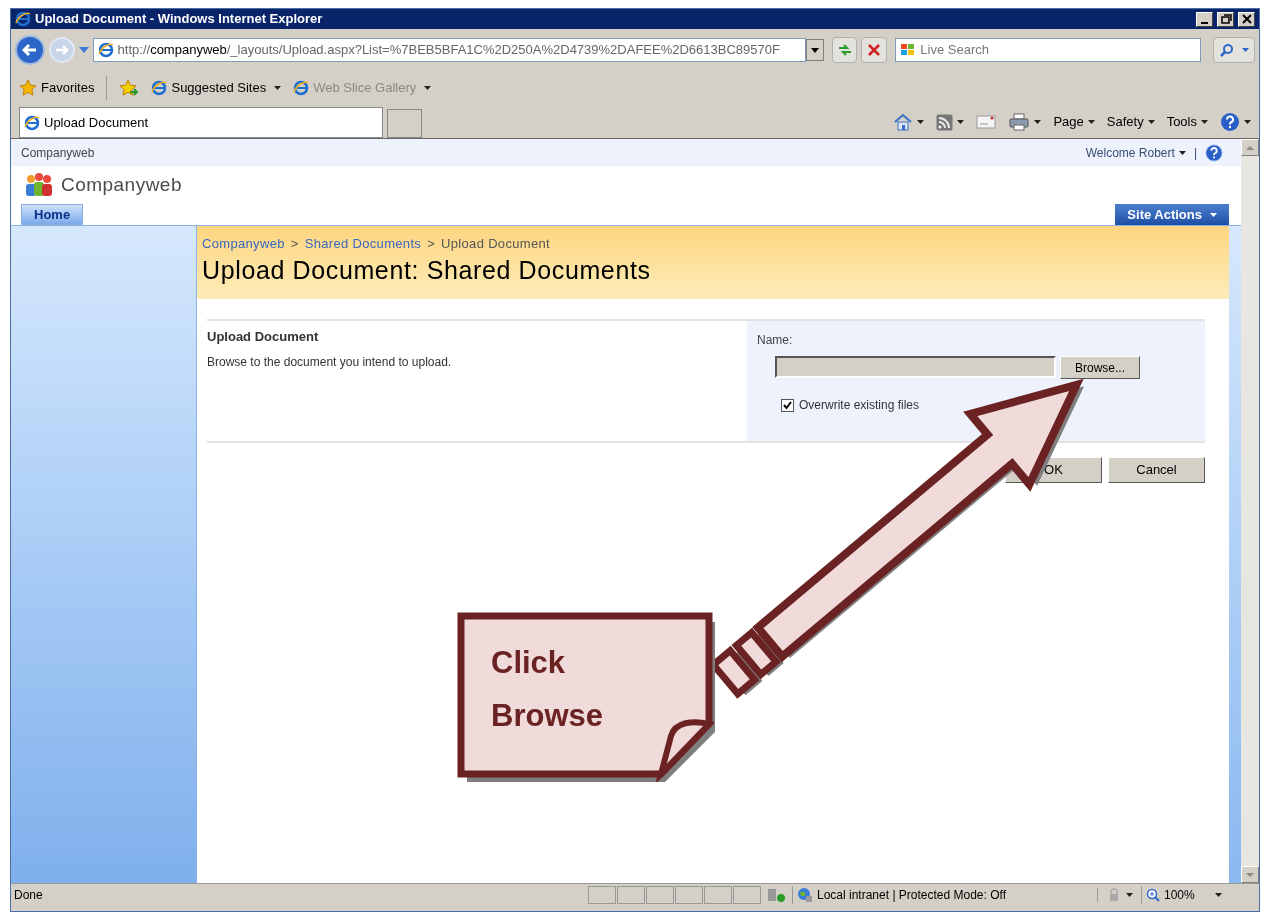  I want to click on field-label: Name:, so click(775, 340).